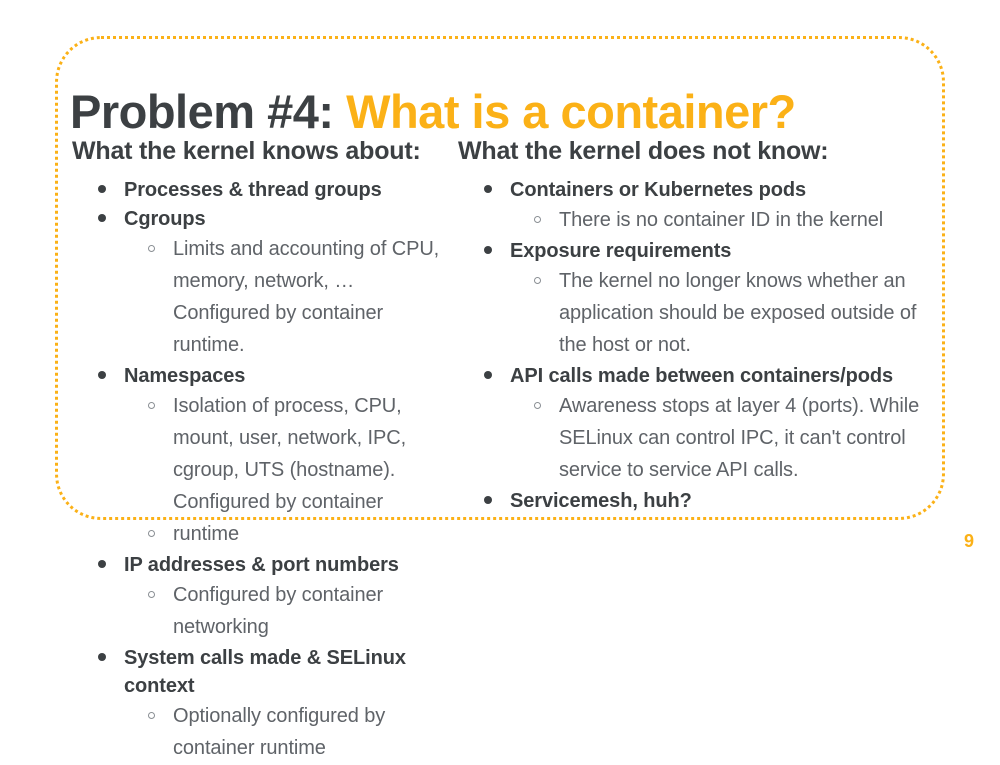 The image size is (1000, 765). What do you see at coordinates (185, 376) in the screenshot?
I see `list-item-label: Namespaces` at bounding box center [185, 376].